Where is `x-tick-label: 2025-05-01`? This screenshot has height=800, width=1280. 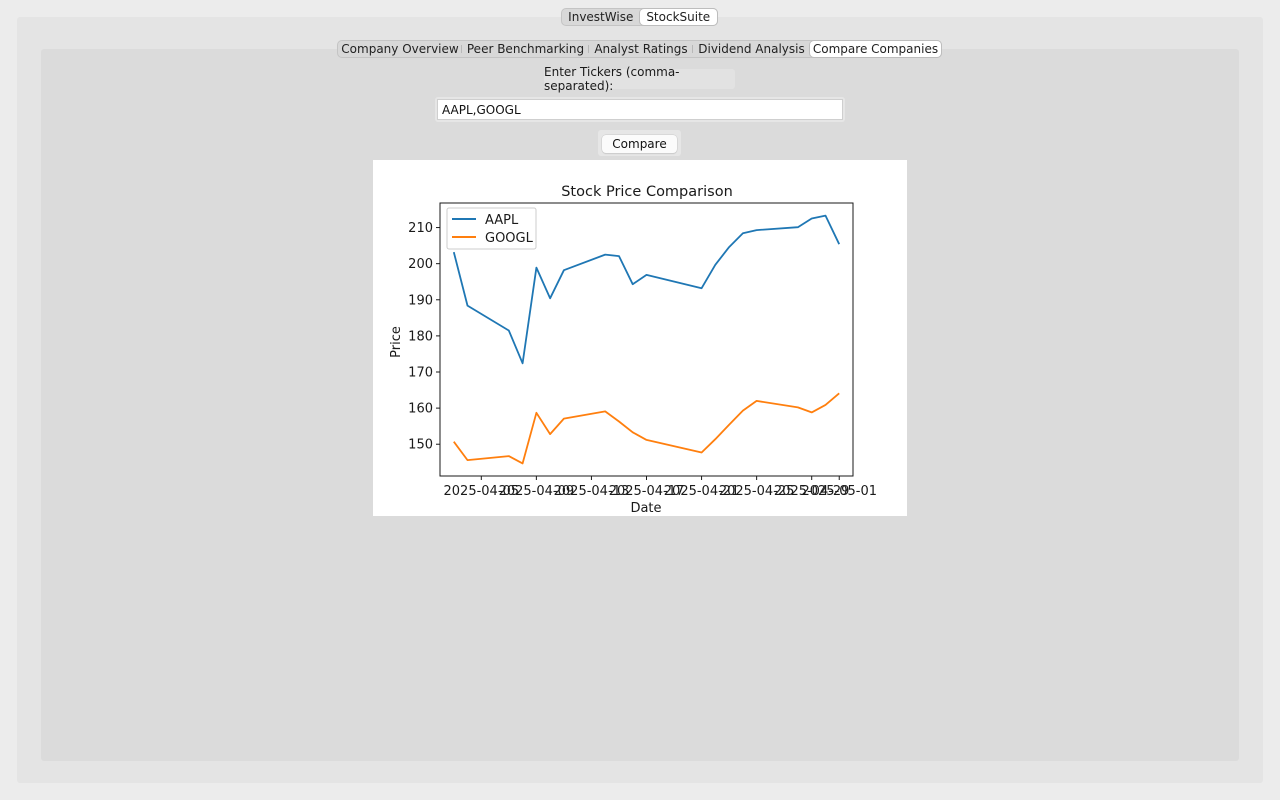
x-tick-label: 2025-05-01 is located at coordinates (839, 491).